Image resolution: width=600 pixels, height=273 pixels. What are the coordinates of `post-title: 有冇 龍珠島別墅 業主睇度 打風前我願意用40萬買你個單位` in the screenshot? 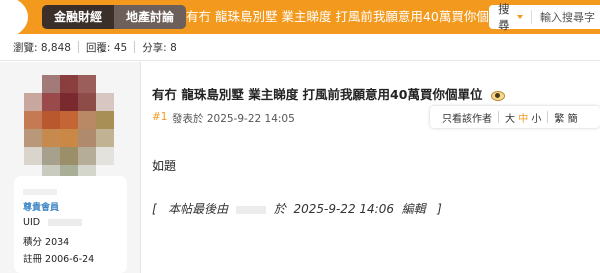 It's located at (328, 93).